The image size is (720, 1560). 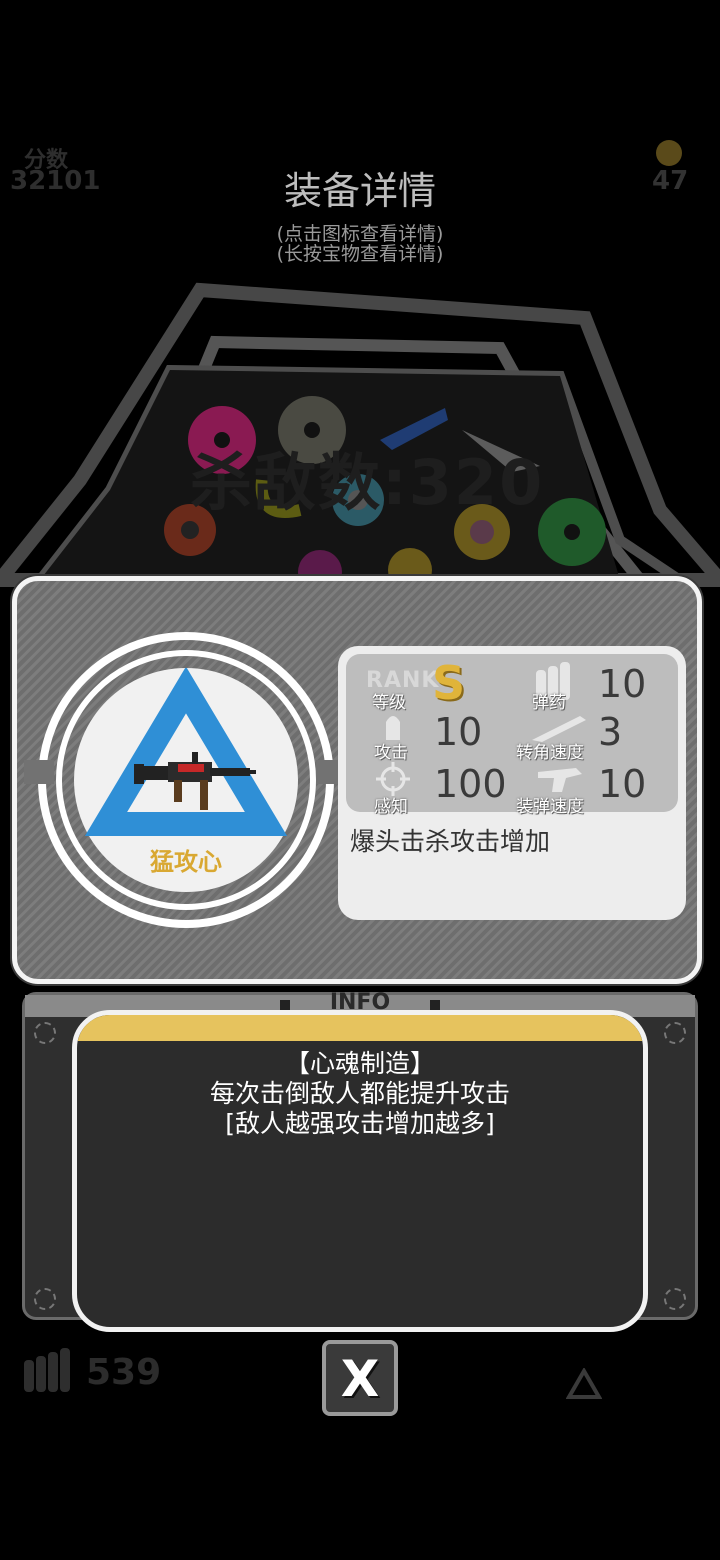 I want to click on attack-value: 10, so click(x=458, y=732).